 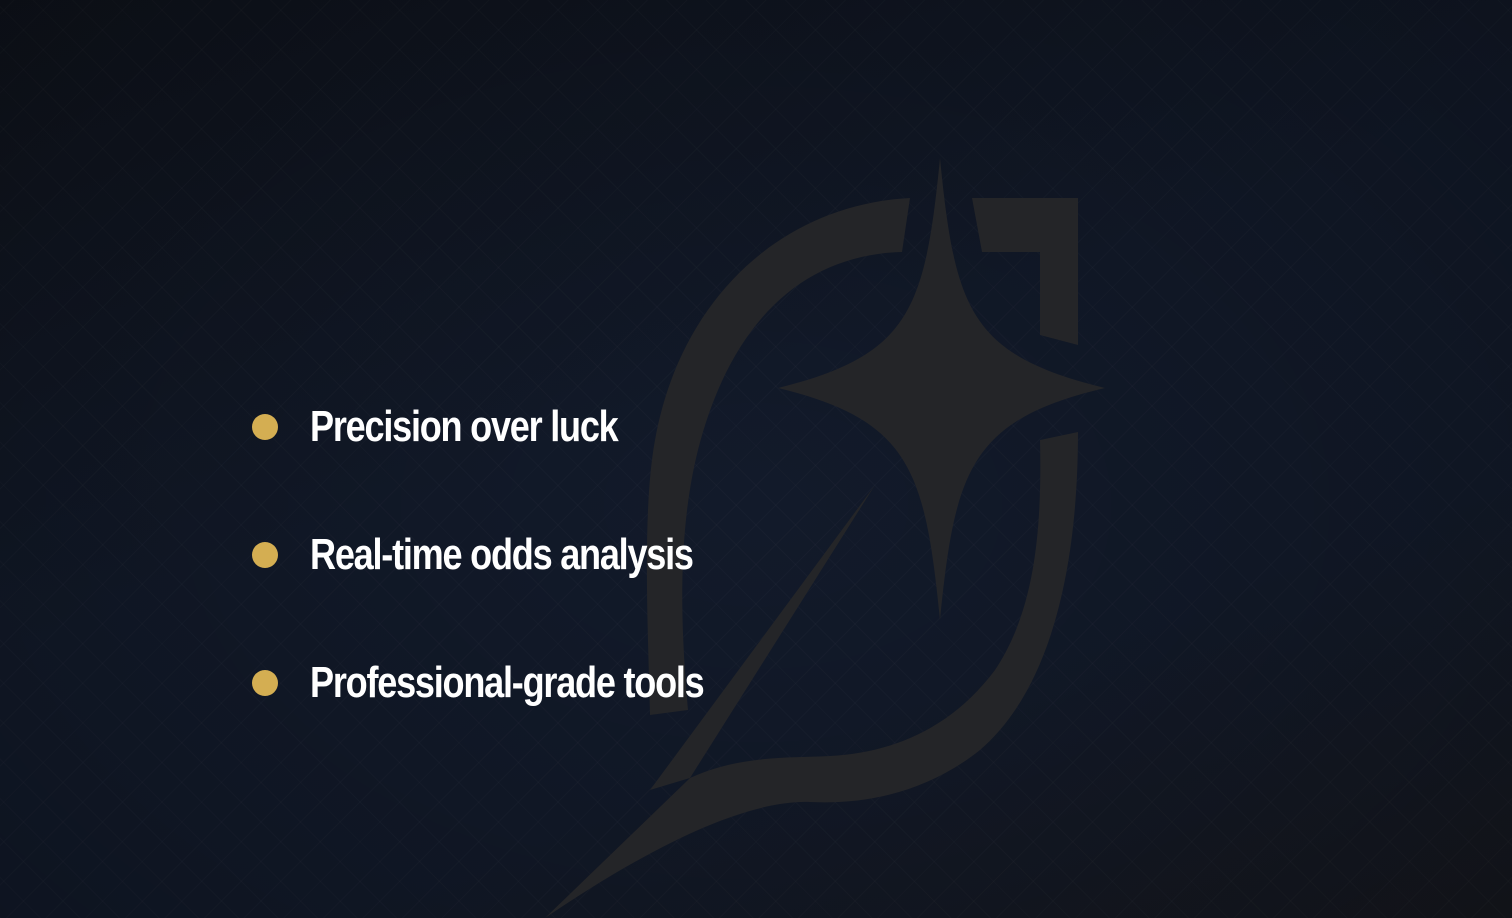 I want to click on feature-item: Professional-grade tools, so click(x=521, y=683).